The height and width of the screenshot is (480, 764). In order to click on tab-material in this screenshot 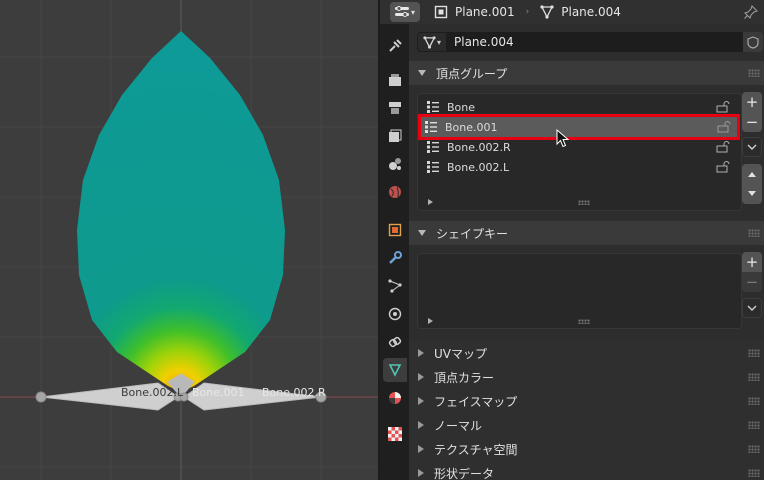, I will do `click(395, 398)`.